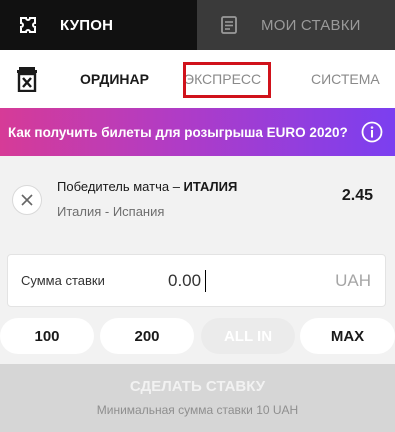 The image size is (395, 432). Describe the element at coordinates (87, 25) in the screenshot. I see `tab-coupon-label: КУПОН` at that location.